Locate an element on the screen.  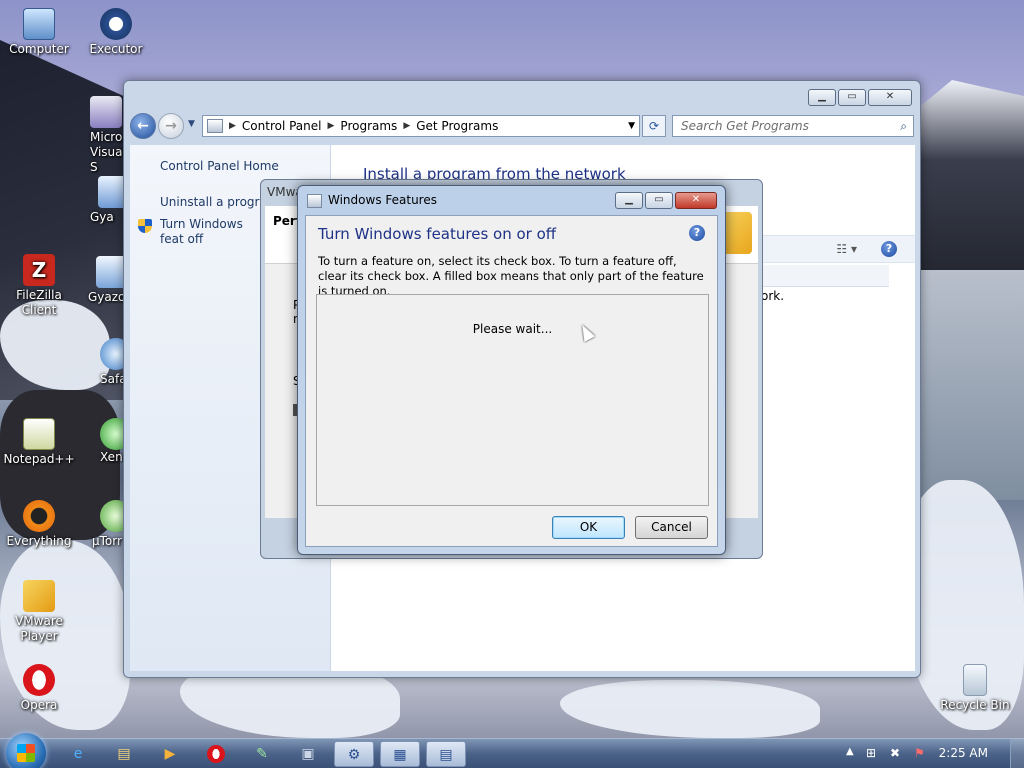
dialog-heading: Turn Windows features on or off is located at coordinates (437, 234).